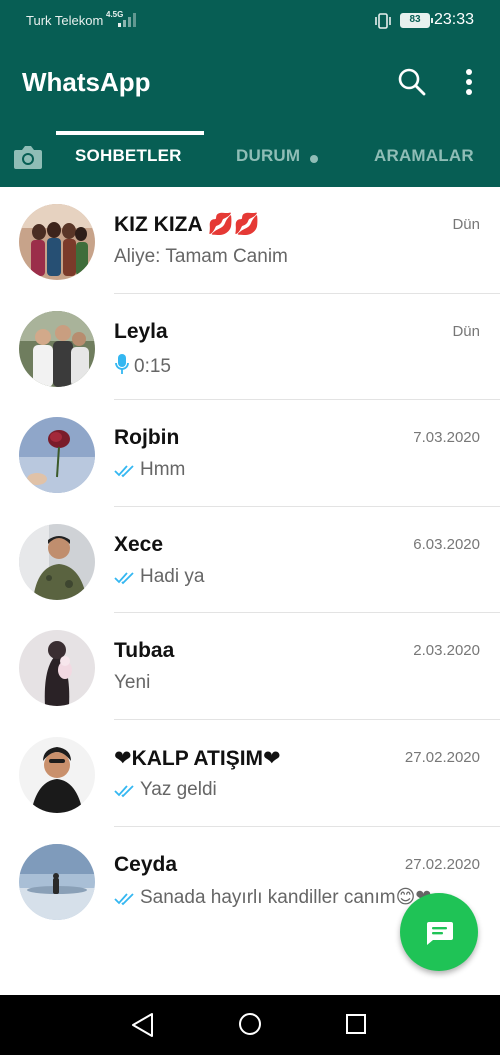  Describe the element at coordinates (141, 331) in the screenshot. I see `contact-name: Leyla` at that location.